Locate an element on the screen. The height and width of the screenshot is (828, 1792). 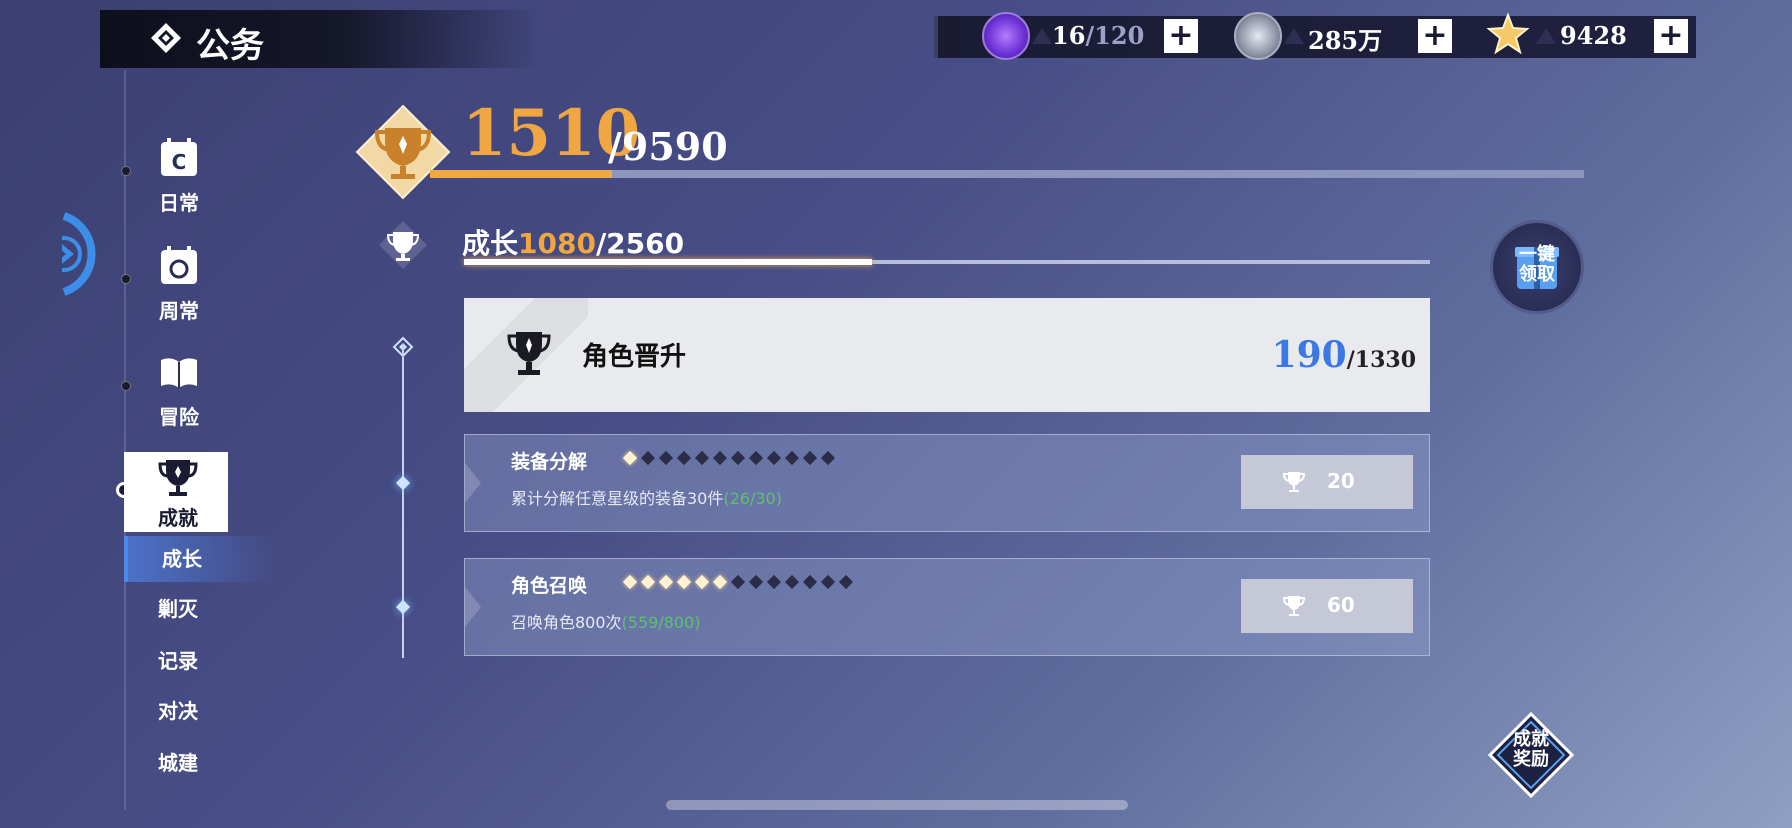
category-name: 角色晋升 is located at coordinates (634, 357).